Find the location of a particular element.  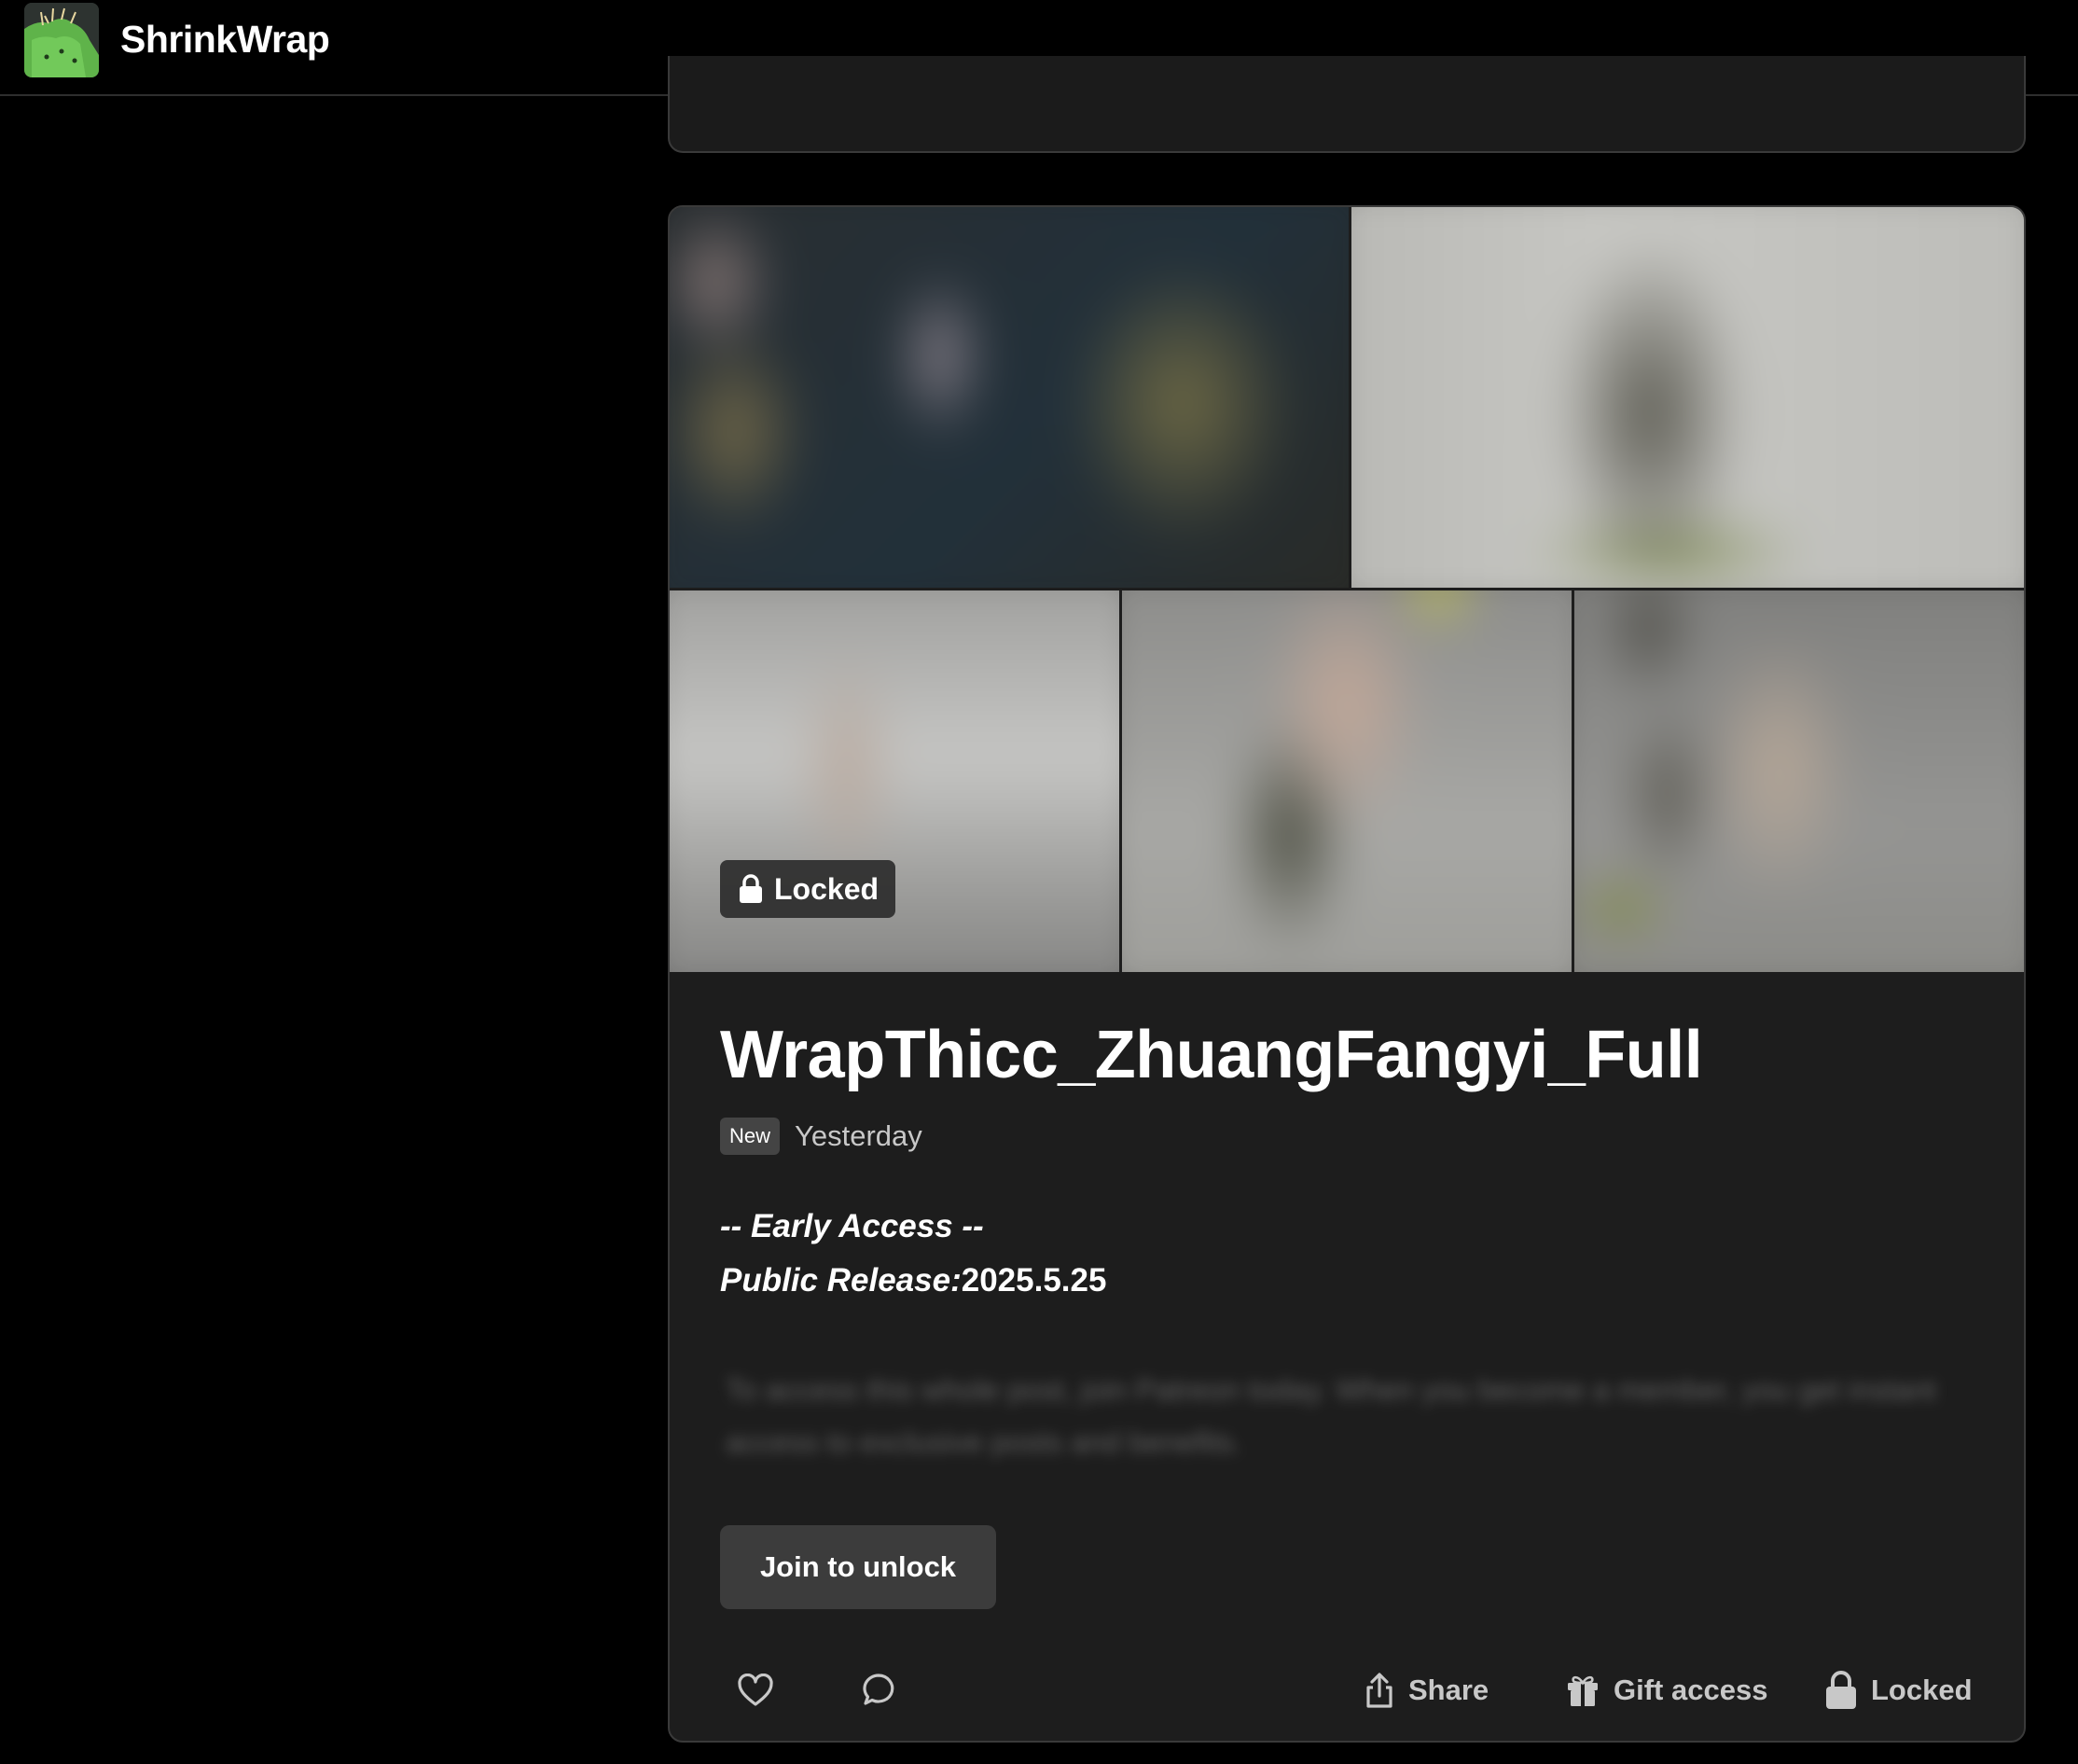

post-date: Yesterday is located at coordinates (859, 1136).